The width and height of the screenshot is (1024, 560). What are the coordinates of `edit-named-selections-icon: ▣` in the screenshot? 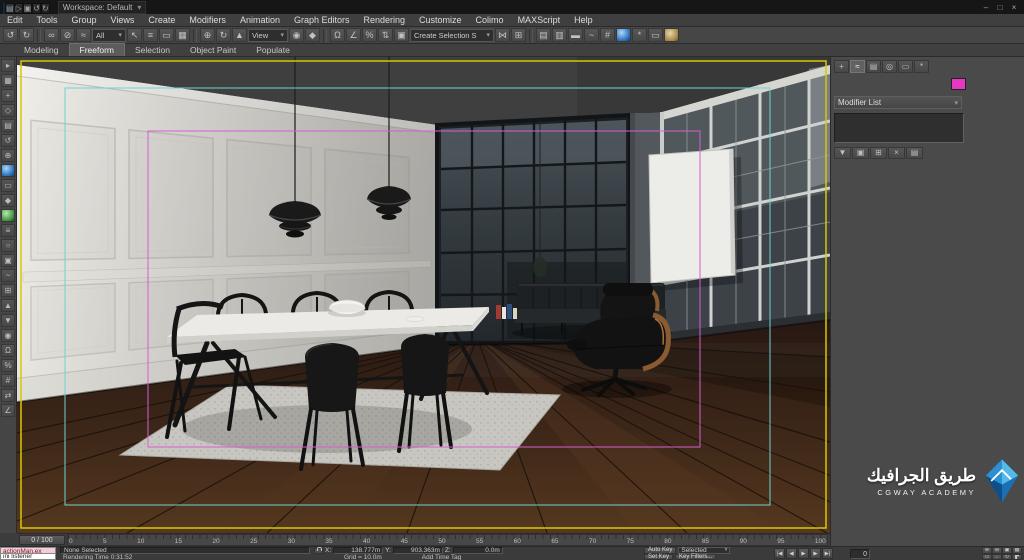 It's located at (401, 35).